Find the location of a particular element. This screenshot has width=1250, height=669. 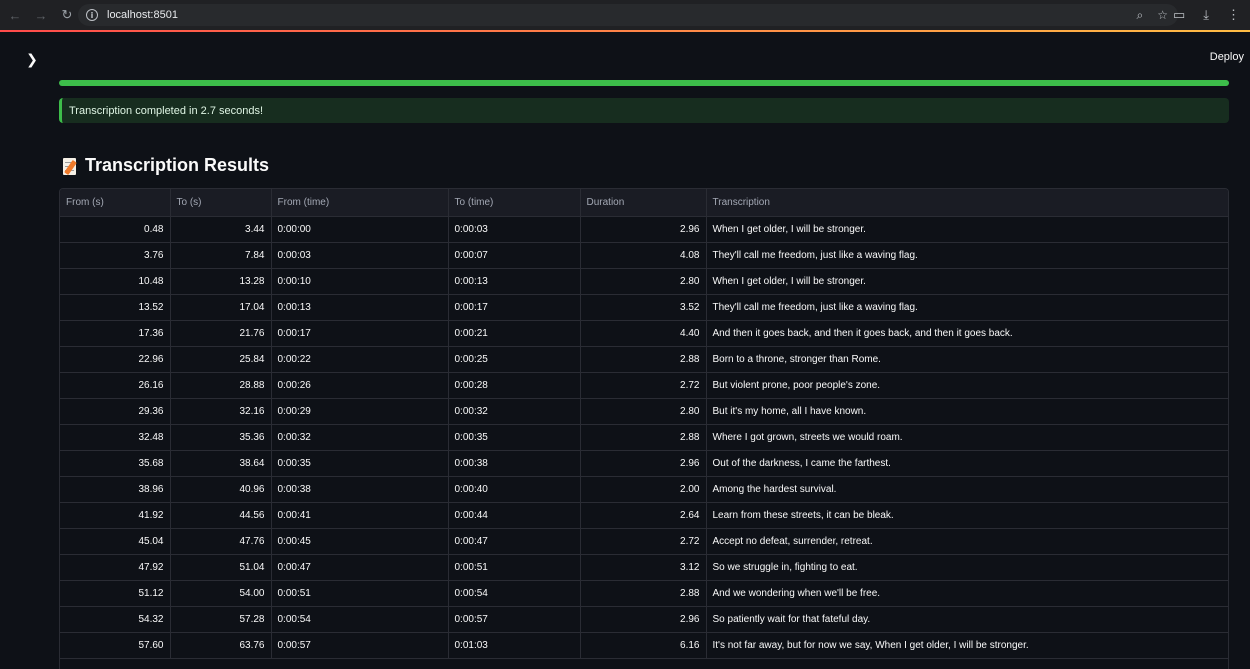

reload-icon: ↻ is located at coordinates (67, 15).